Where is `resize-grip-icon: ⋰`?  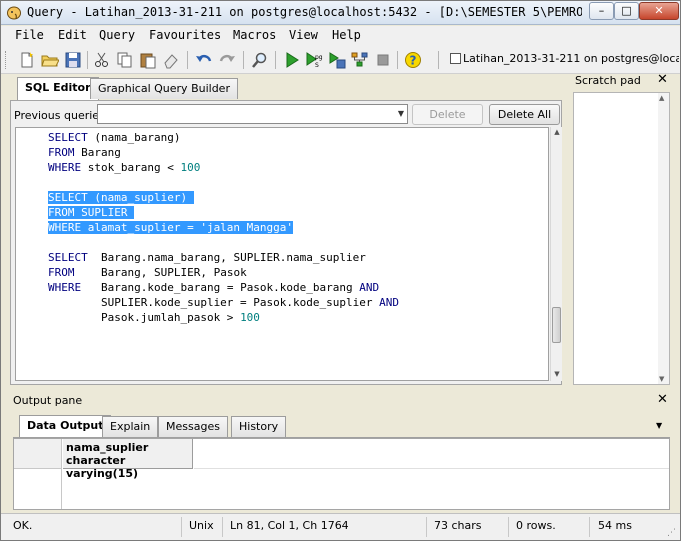
resize-grip-icon: ⋰ is located at coordinates (671, 533).